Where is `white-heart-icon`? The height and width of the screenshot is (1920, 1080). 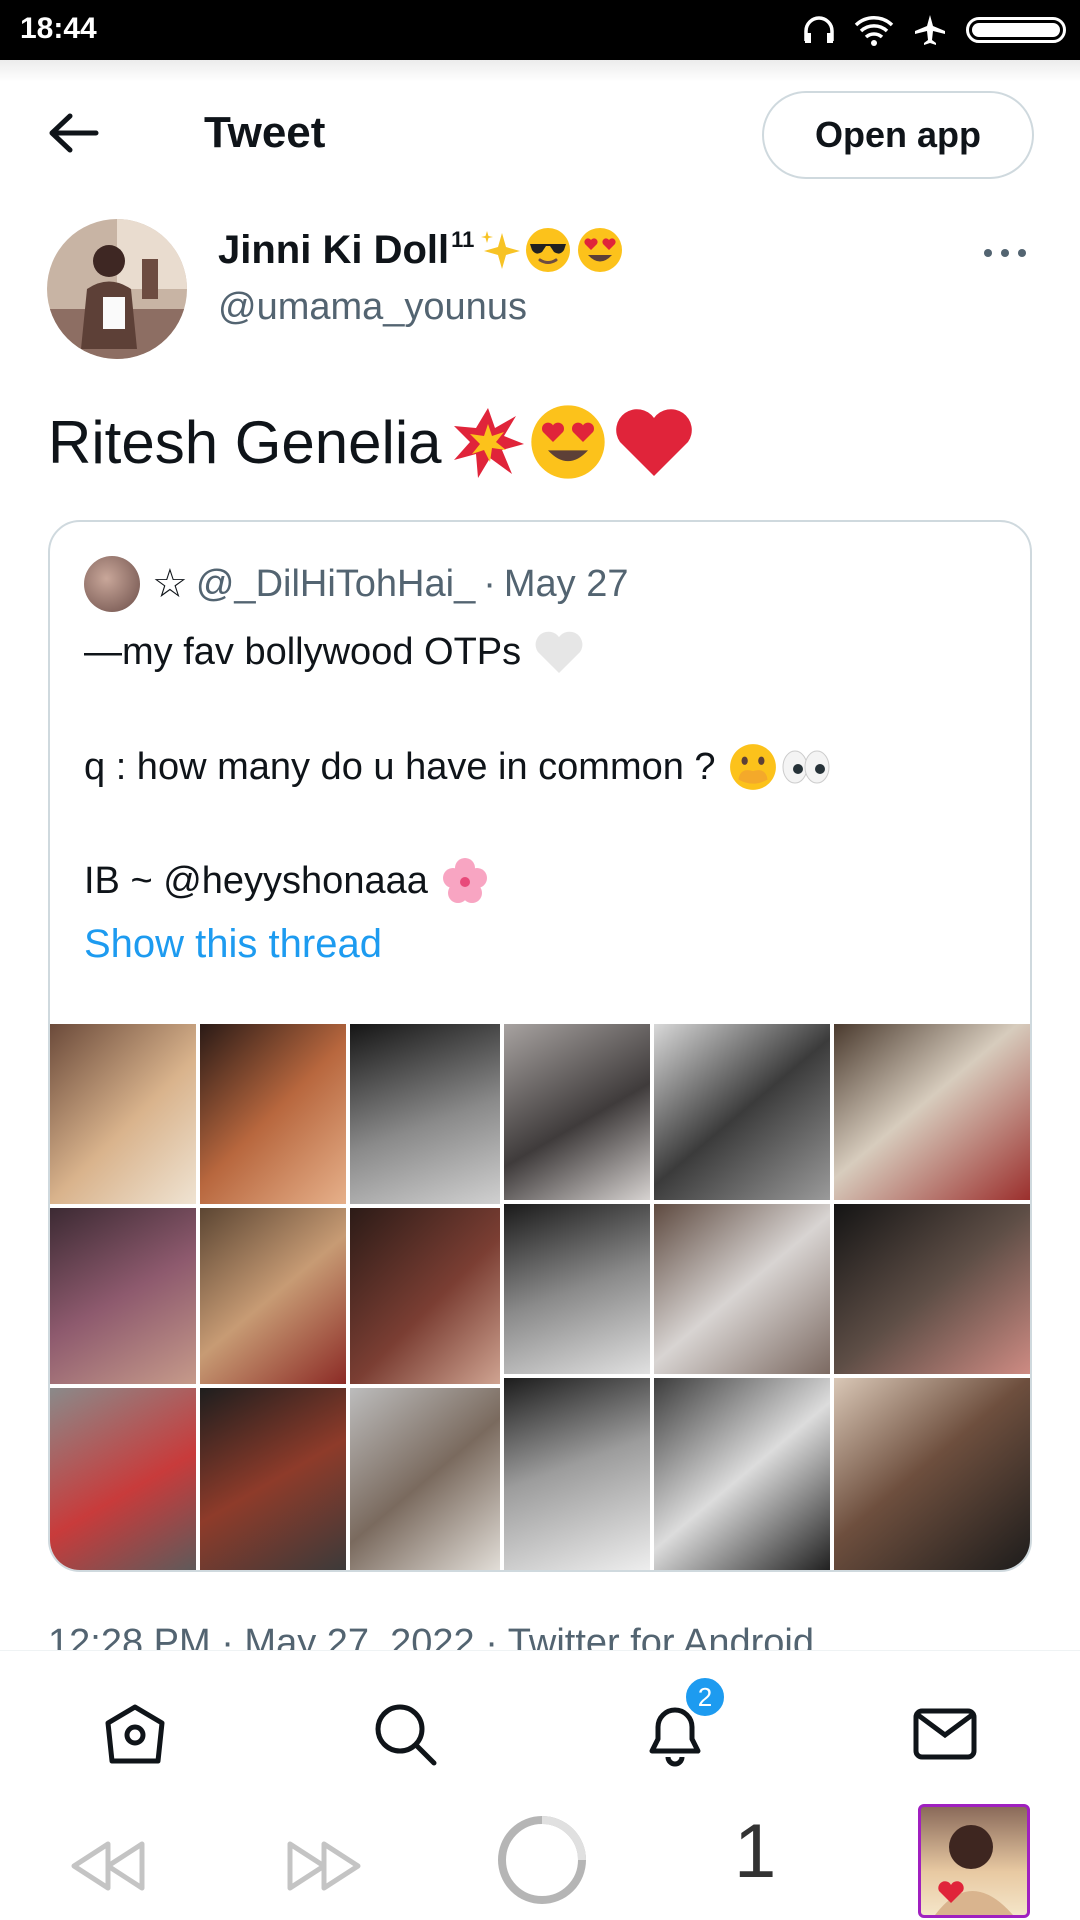 white-heart-icon is located at coordinates (559, 652).